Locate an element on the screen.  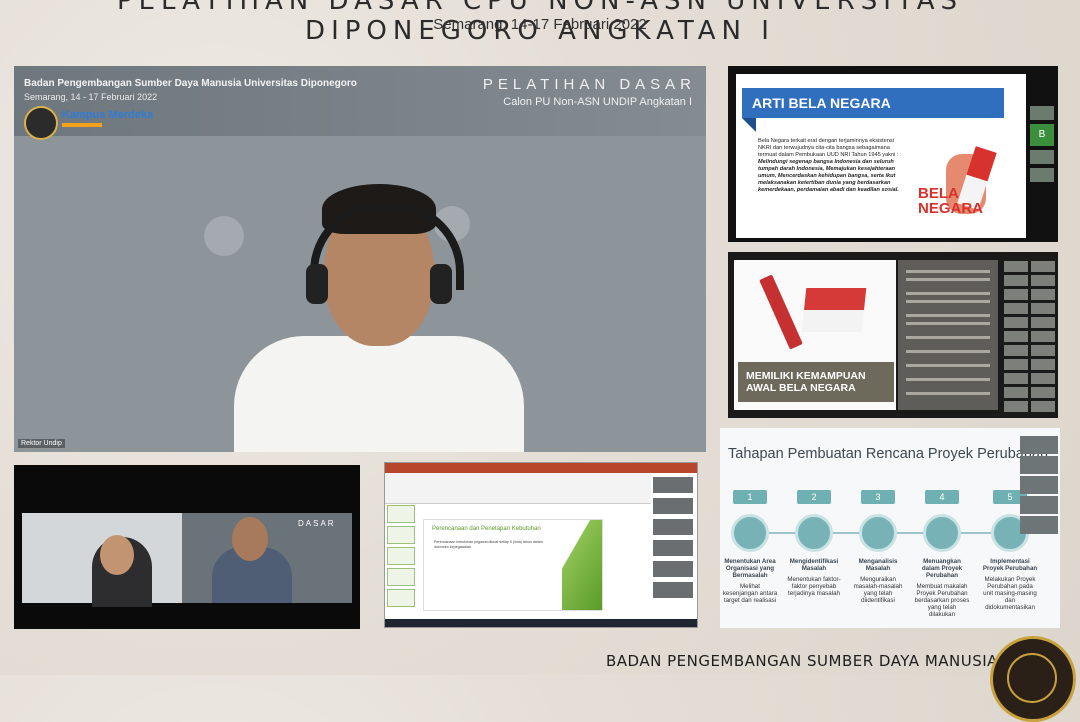
participant-avatar-b: B is located at coordinates (1042, 135).